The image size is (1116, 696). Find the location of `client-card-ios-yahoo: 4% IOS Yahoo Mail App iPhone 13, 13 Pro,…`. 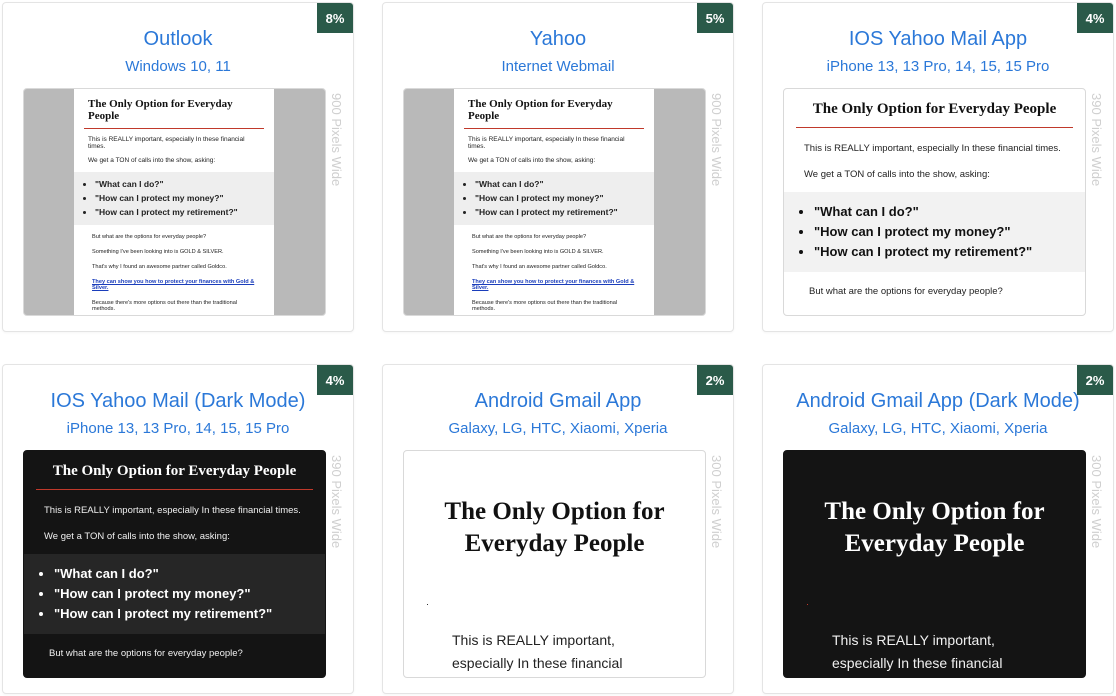

client-card-ios-yahoo: 4% IOS Yahoo Mail App iPhone 13, 13 Pro,… is located at coordinates (938, 167).